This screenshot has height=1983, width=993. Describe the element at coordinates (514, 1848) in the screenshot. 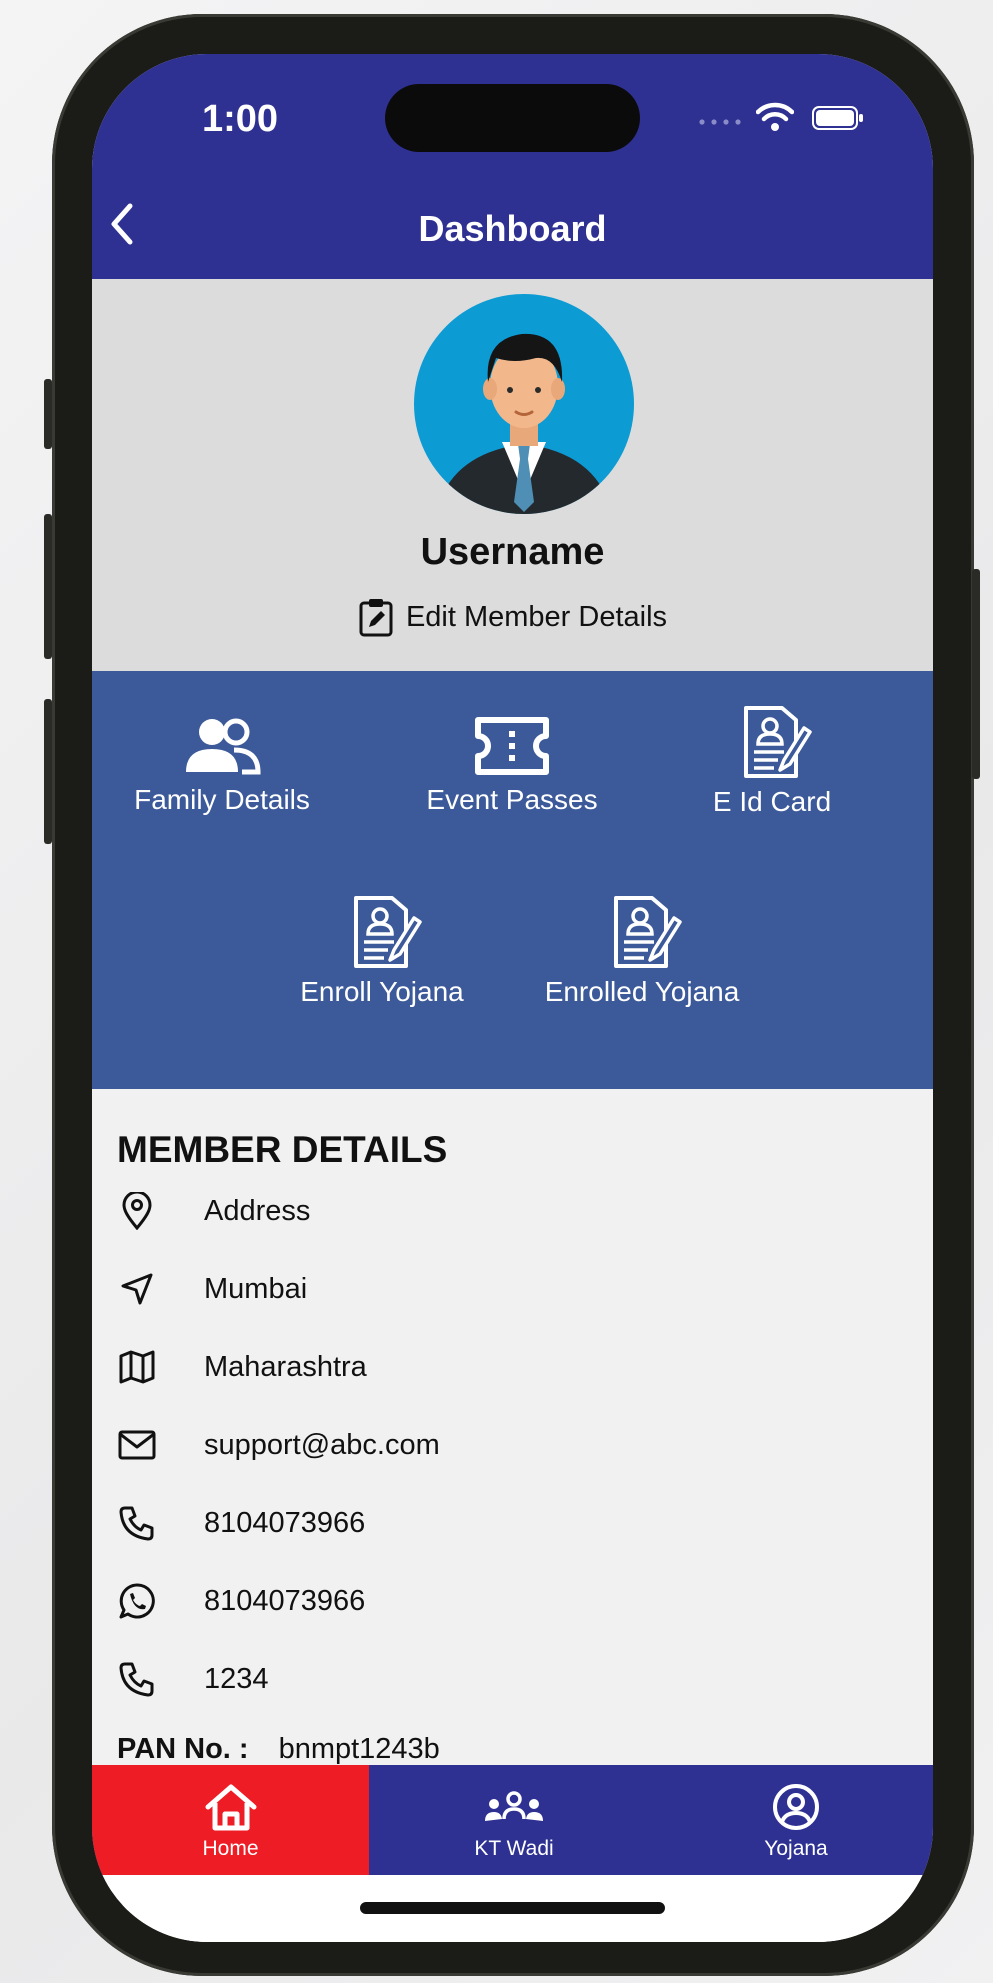

I see `tab-label: KT Wadi` at that location.